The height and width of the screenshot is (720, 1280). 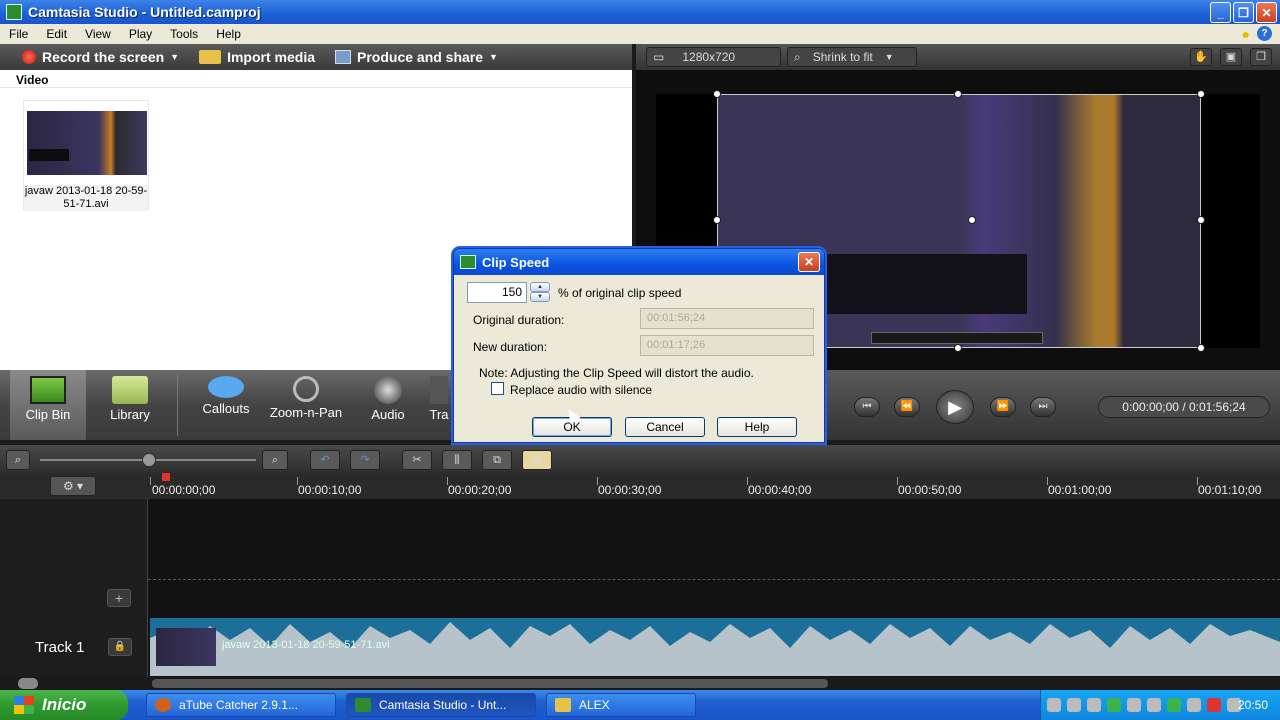 I want to click on stepper-up-icon: ▲, so click(x=540, y=287).